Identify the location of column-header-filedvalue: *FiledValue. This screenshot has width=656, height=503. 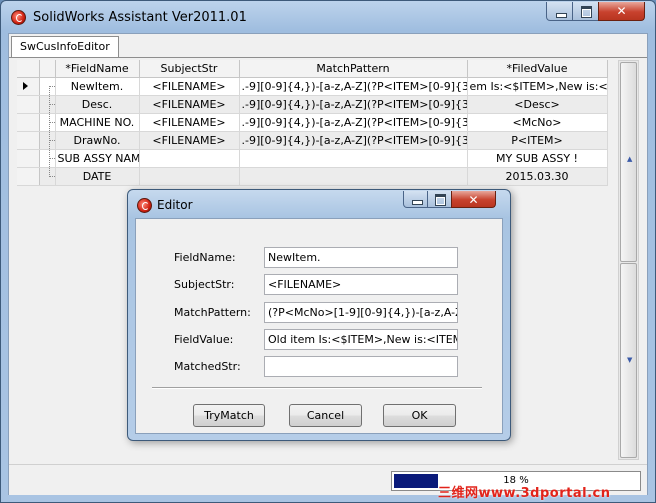
(537, 69).